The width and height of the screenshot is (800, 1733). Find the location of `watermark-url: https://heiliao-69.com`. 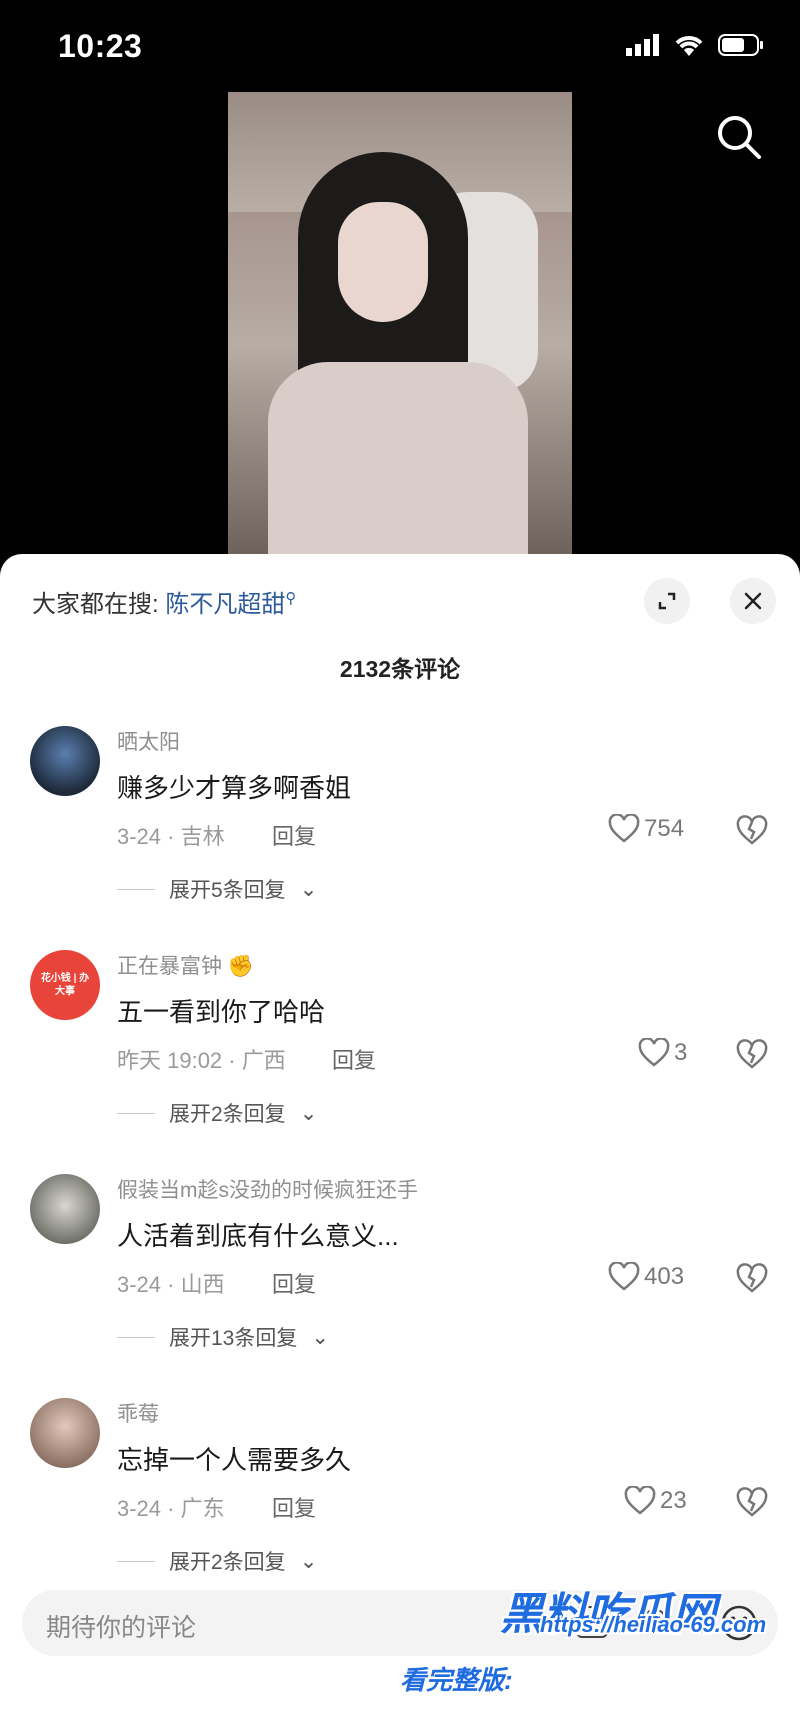

watermark-url: https://heiliao-69.com is located at coordinates (653, 1624).